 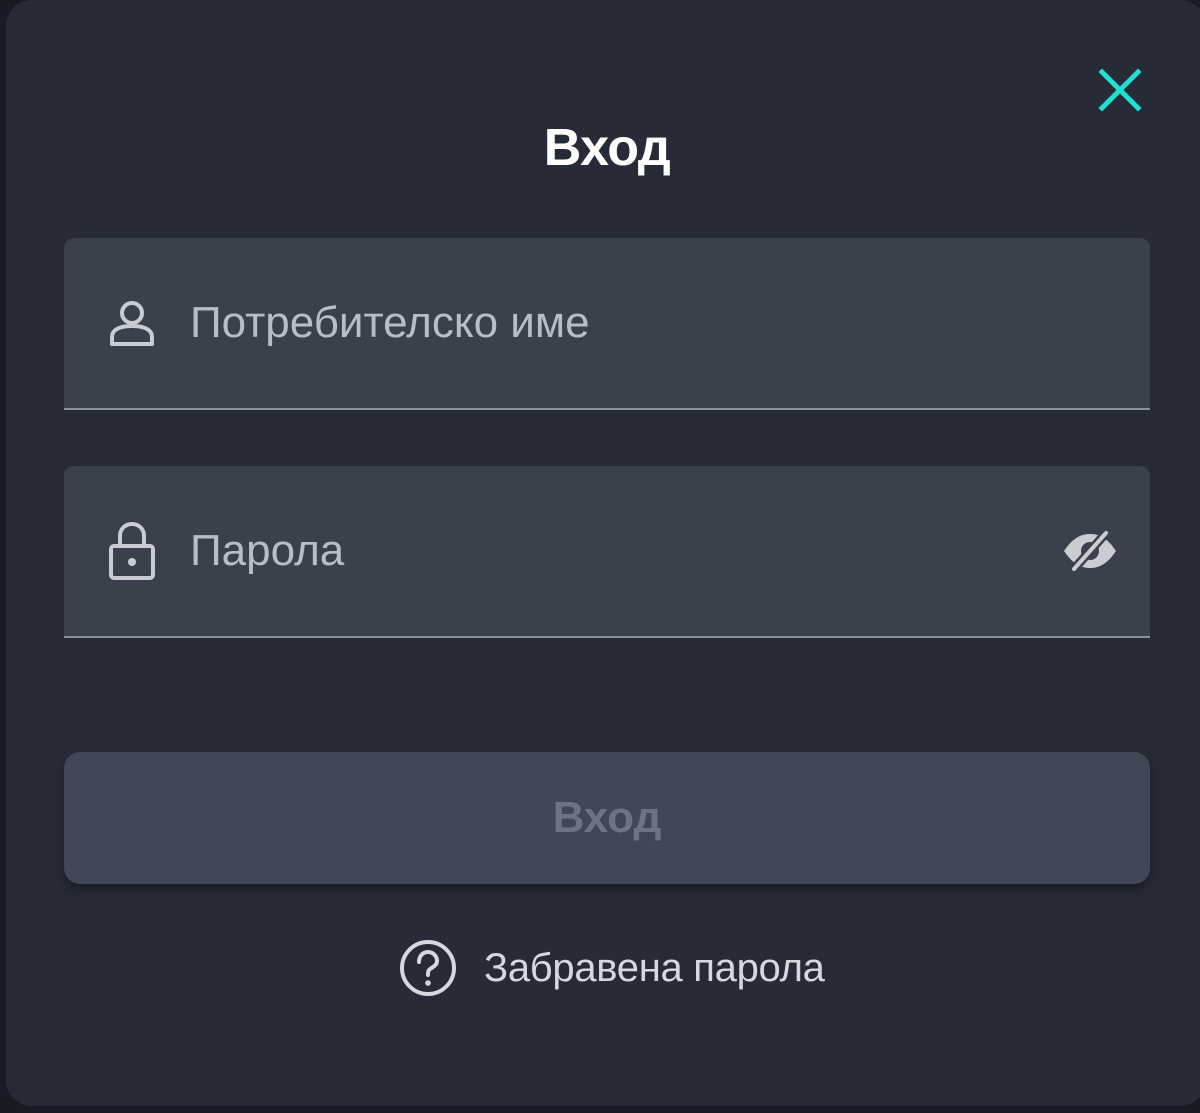 I want to click on password-input, so click(x=630, y=551).